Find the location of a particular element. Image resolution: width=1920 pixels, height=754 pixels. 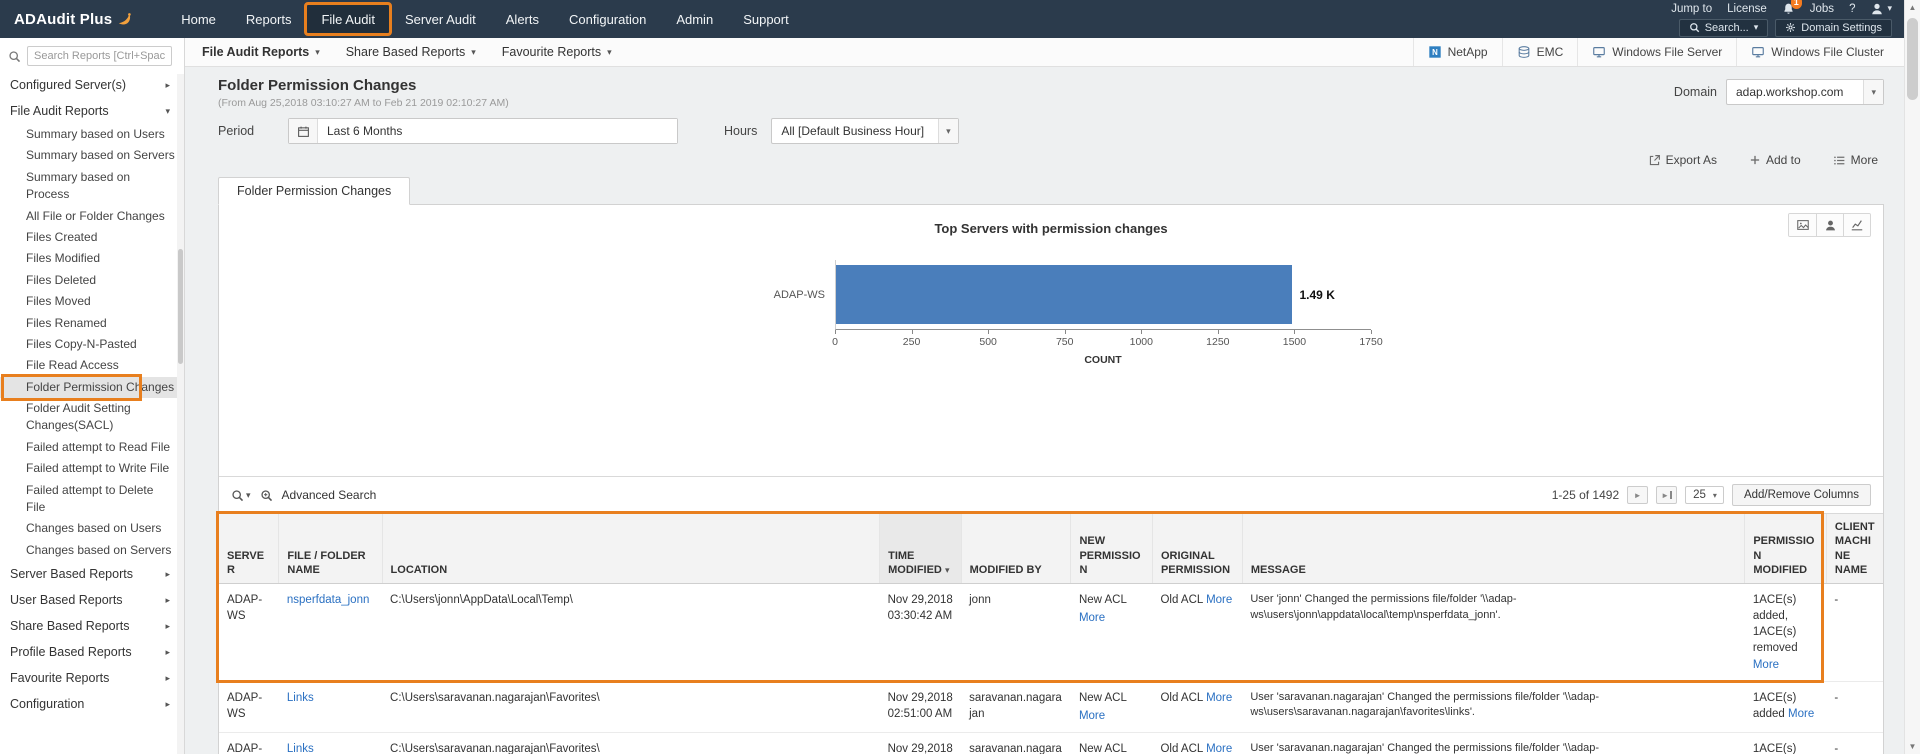

sidebar-item-failed-attempt-to-write-file: Failed attempt to Write File is located at coordinates (92, 468).